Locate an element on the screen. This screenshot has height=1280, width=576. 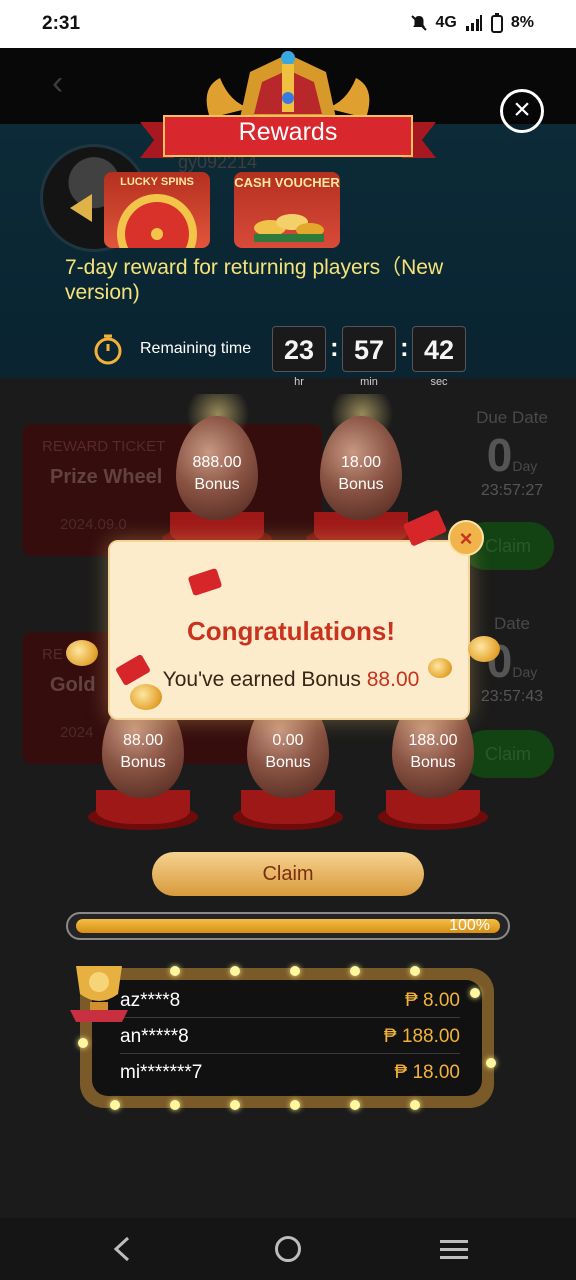
remaining-label: Remaining time is located at coordinates (196, 348).